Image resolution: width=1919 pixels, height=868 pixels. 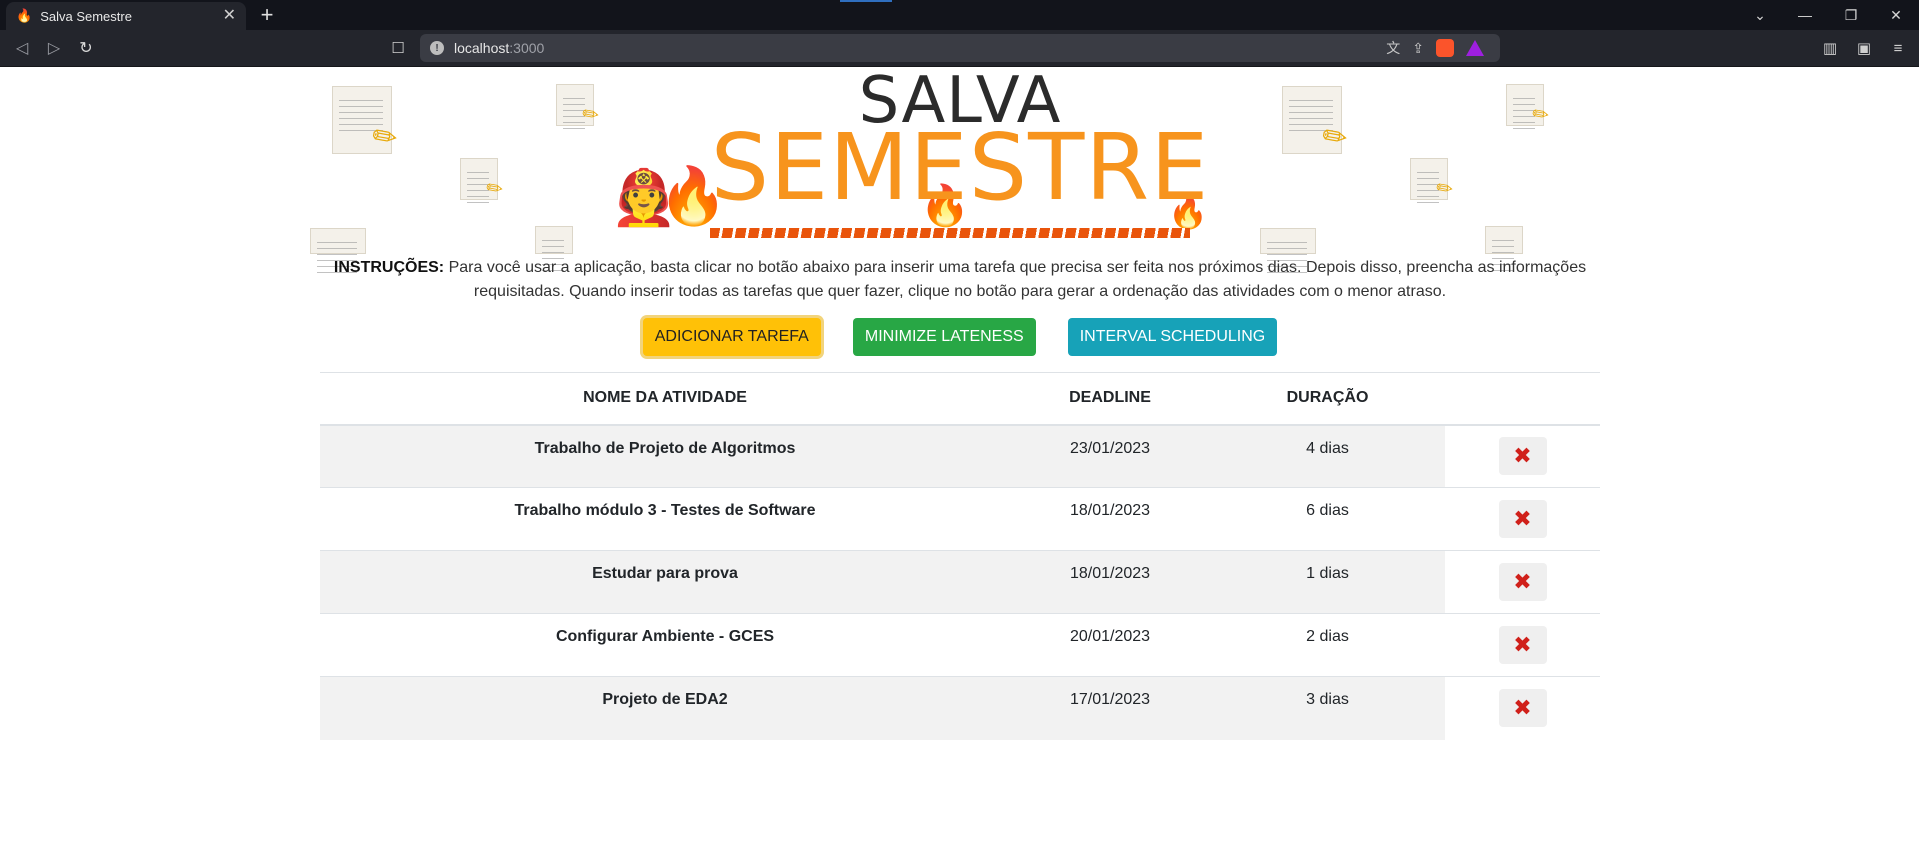 What do you see at coordinates (665, 399) in the screenshot?
I see `col-header-name: NOME DA ATIVIDADE` at bounding box center [665, 399].